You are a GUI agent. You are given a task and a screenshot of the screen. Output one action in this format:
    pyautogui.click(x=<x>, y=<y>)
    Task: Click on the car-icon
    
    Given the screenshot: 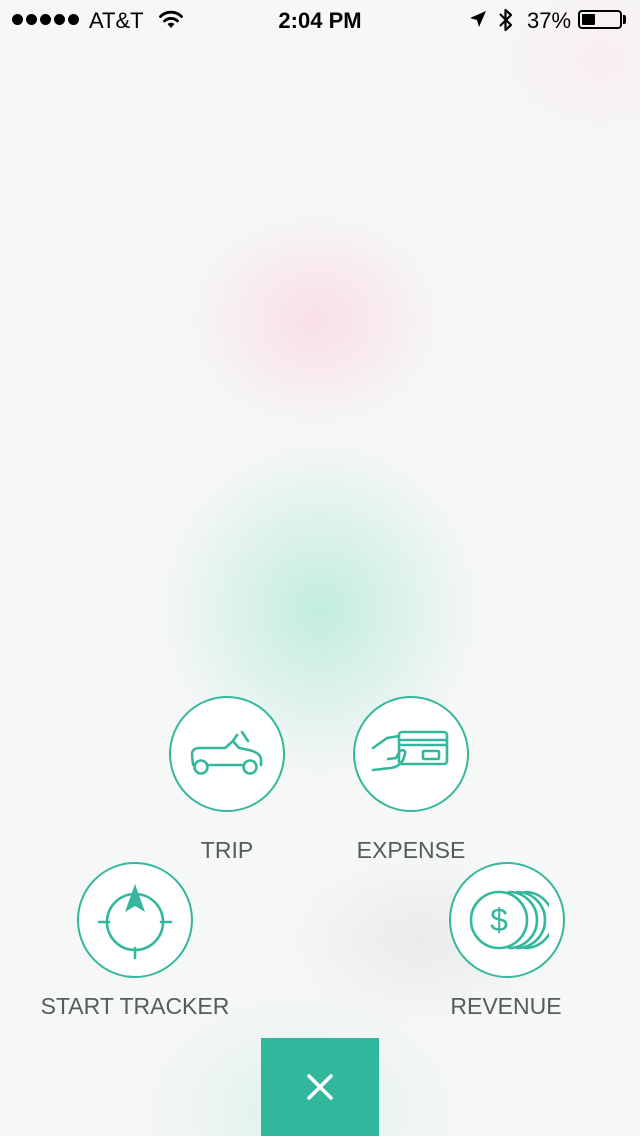 What is the action you would take?
    pyautogui.click(x=226, y=752)
    